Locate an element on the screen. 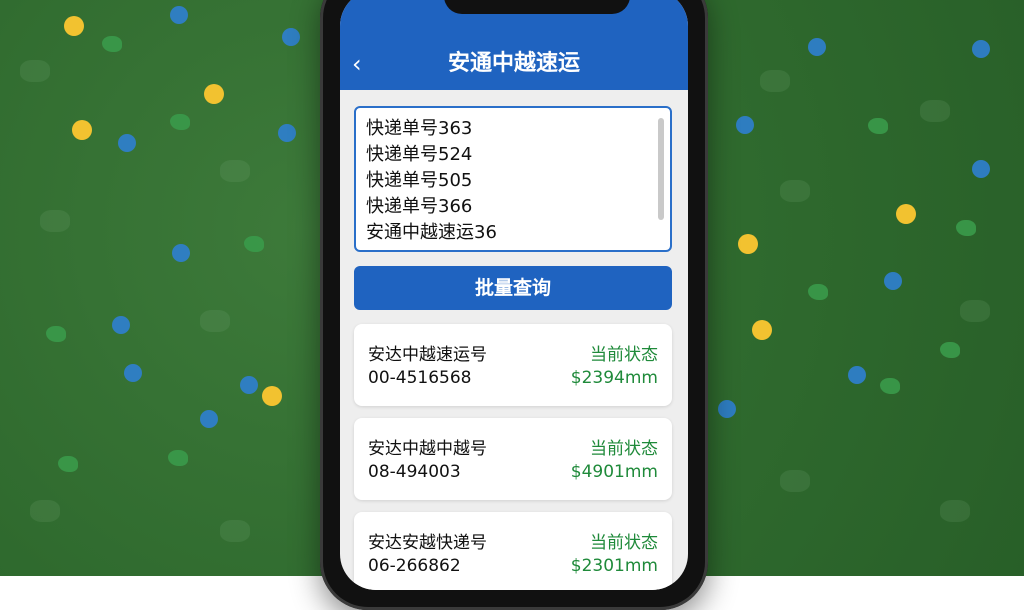 The width and height of the screenshot is (1024, 610). input-line: 快递单号524 is located at coordinates (419, 154).